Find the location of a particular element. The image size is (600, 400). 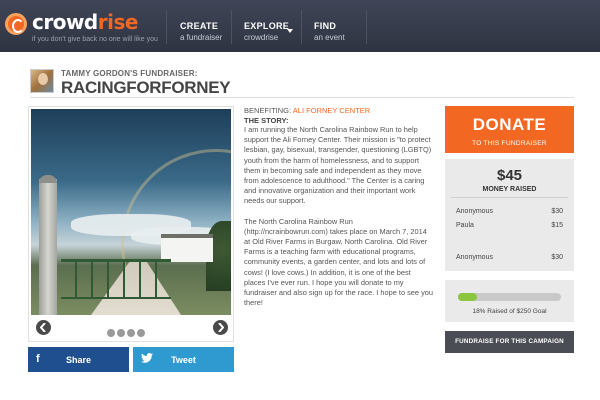

dropdown-caret-icon is located at coordinates (290, 31).